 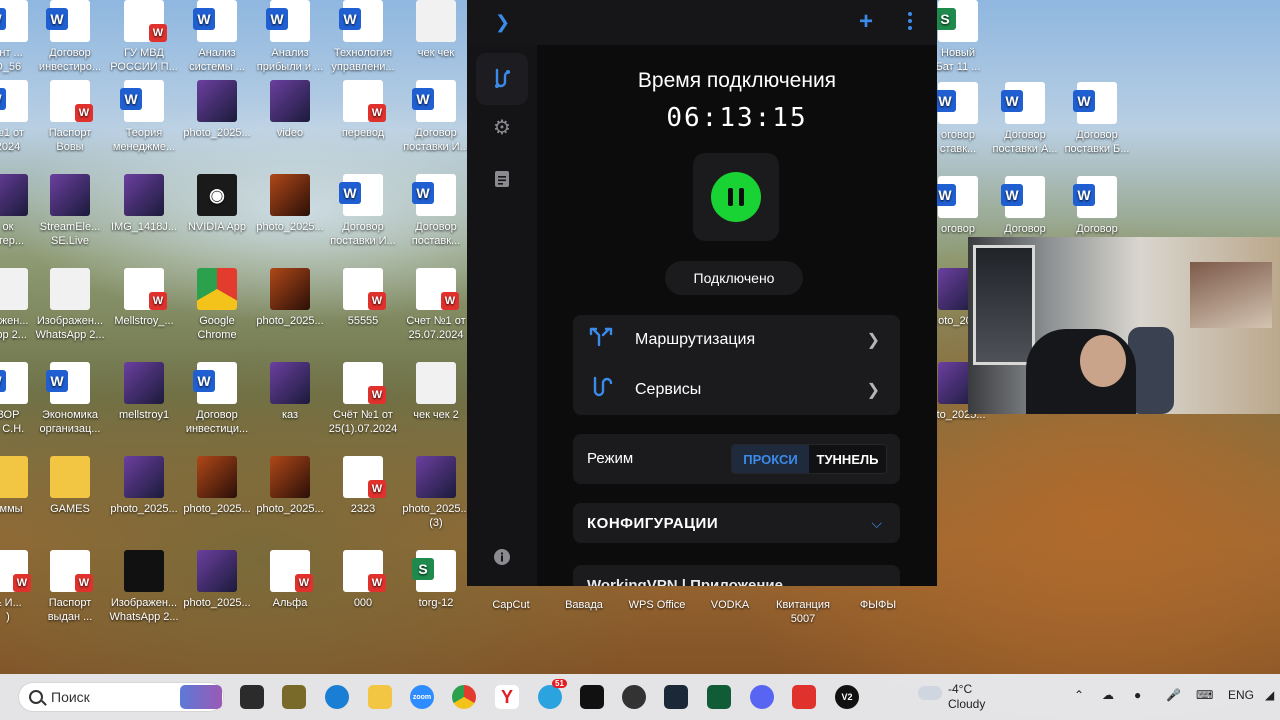 What do you see at coordinates (847, 697) in the screenshot?
I see `v2-app-icon: V2` at bounding box center [847, 697].